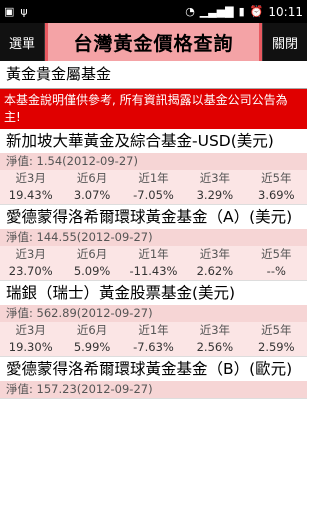 Image resolution: width=320 pixels, height=512 pixels. I want to click on return-value: 2.59%, so click(276, 347).